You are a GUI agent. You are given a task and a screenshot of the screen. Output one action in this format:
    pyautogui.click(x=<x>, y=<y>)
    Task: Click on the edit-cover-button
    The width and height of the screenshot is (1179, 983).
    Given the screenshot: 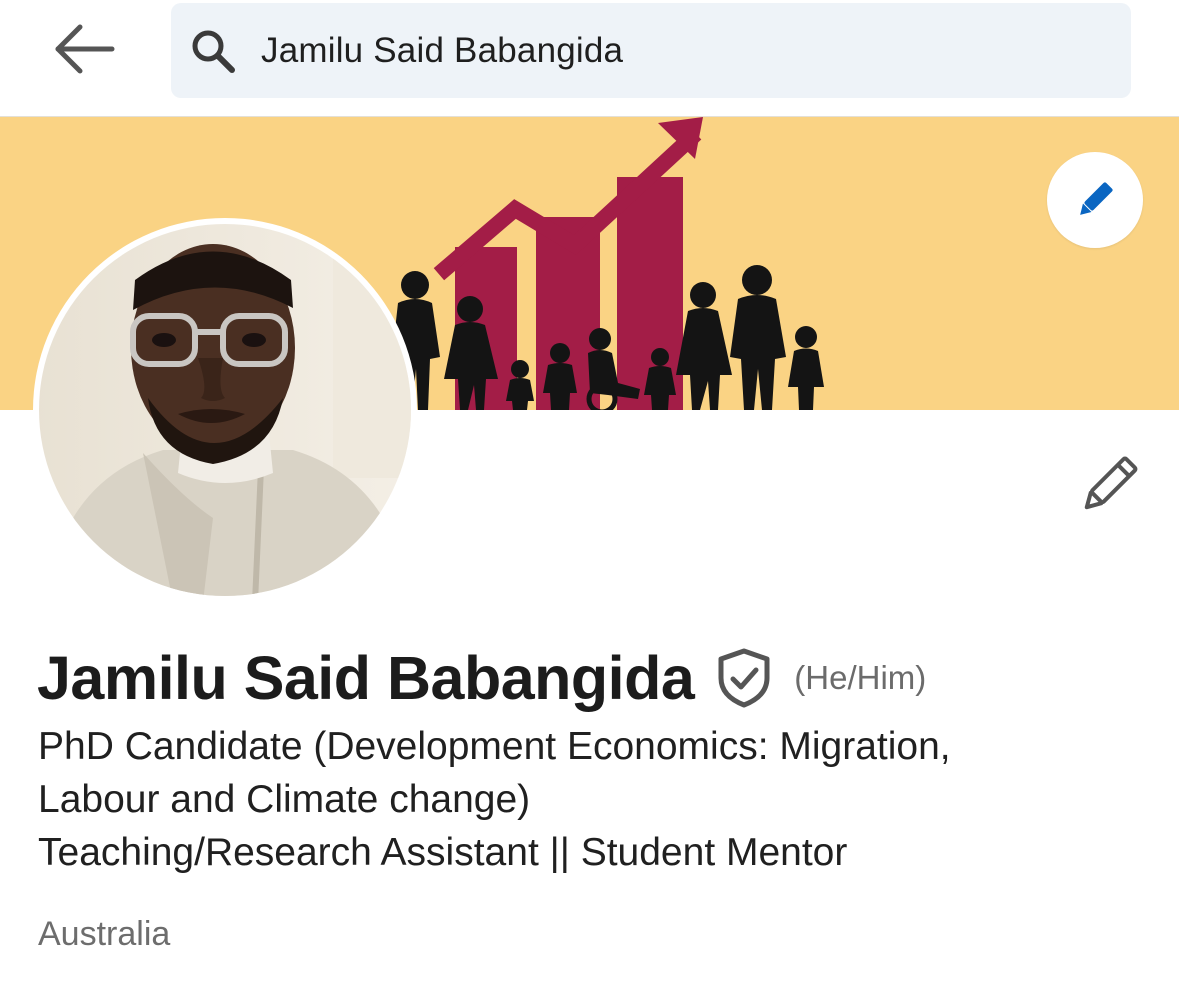 What is the action you would take?
    pyautogui.click(x=1095, y=200)
    